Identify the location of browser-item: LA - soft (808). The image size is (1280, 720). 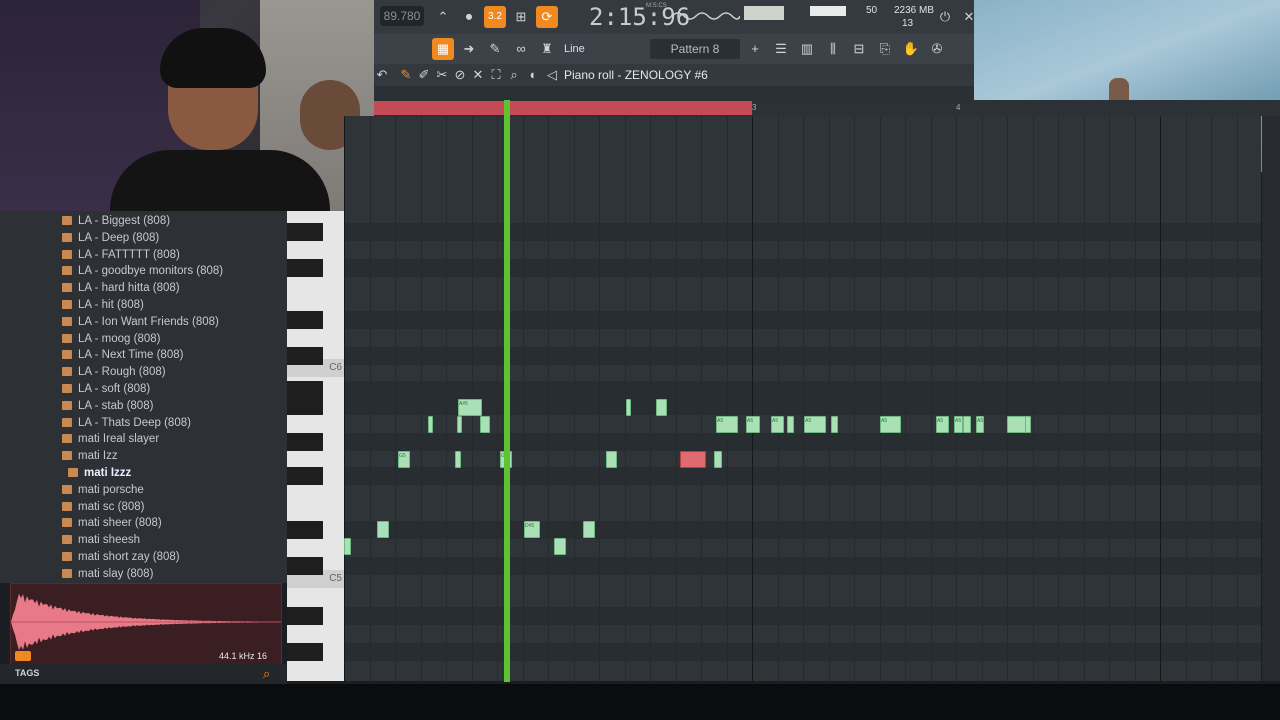
(106, 389).